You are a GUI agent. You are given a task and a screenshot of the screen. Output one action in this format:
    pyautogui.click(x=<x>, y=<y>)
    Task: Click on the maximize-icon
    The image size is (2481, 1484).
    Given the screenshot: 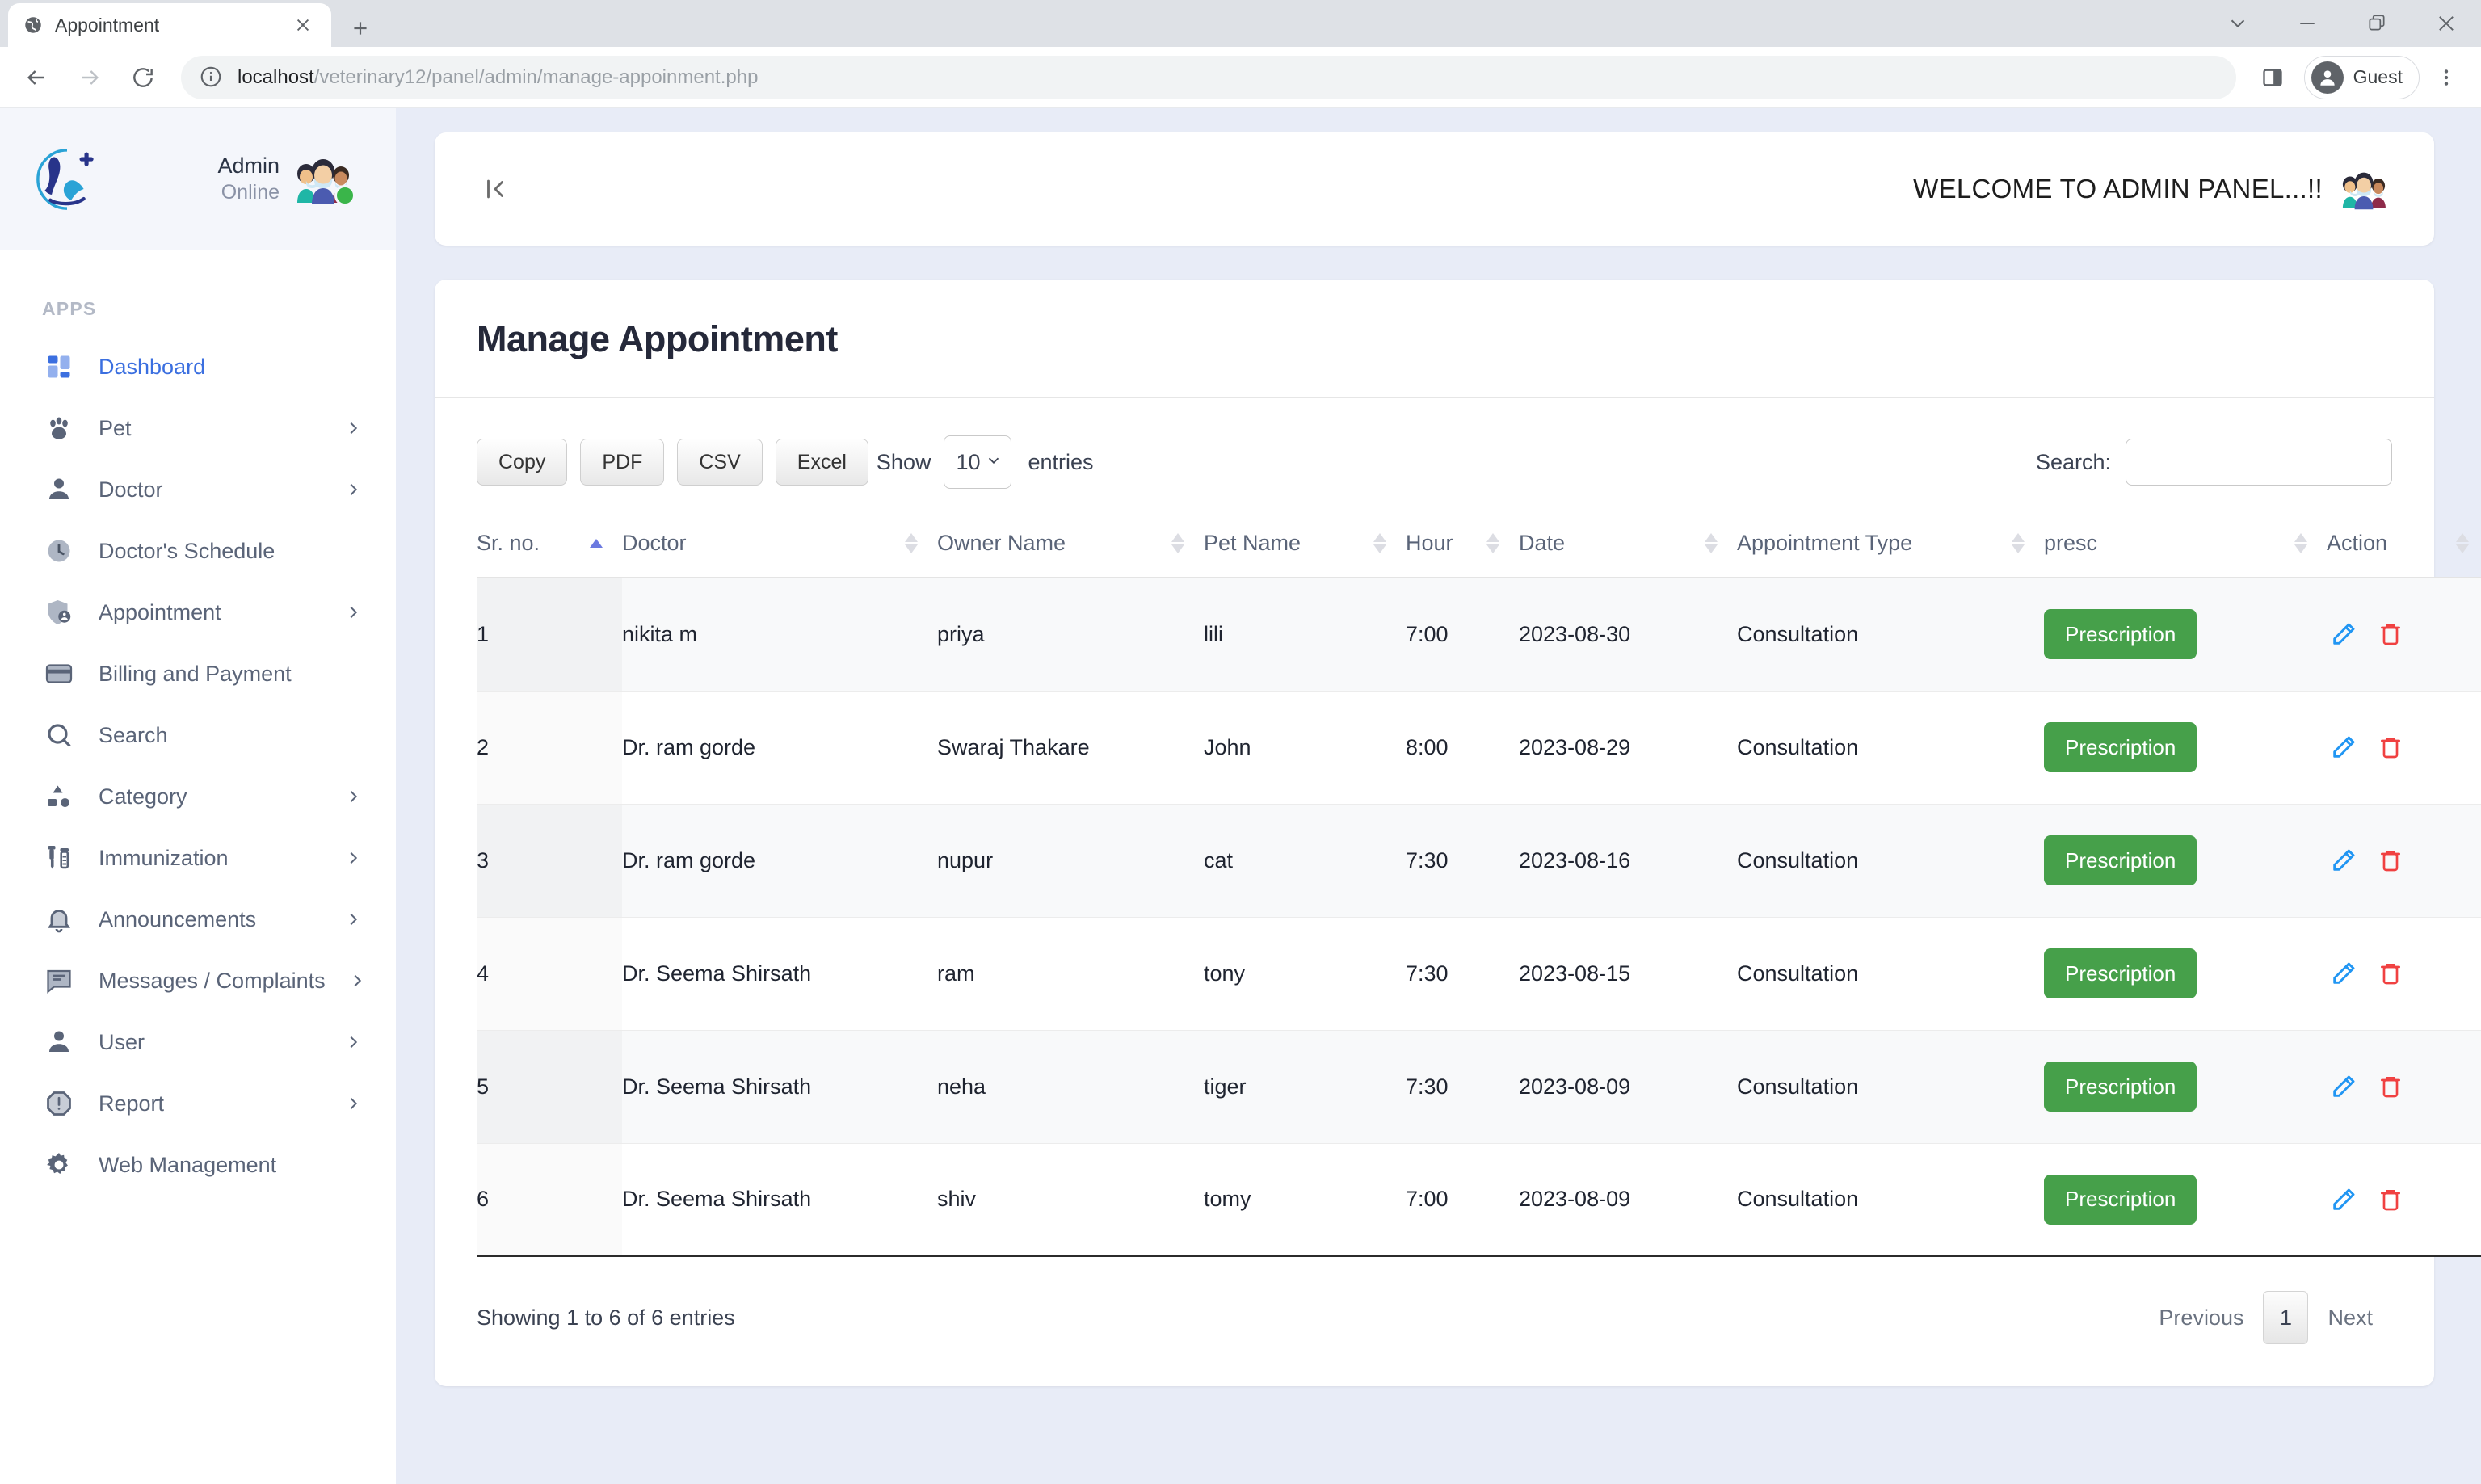 What is the action you would take?
    pyautogui.click(x=2377, y=23)
    